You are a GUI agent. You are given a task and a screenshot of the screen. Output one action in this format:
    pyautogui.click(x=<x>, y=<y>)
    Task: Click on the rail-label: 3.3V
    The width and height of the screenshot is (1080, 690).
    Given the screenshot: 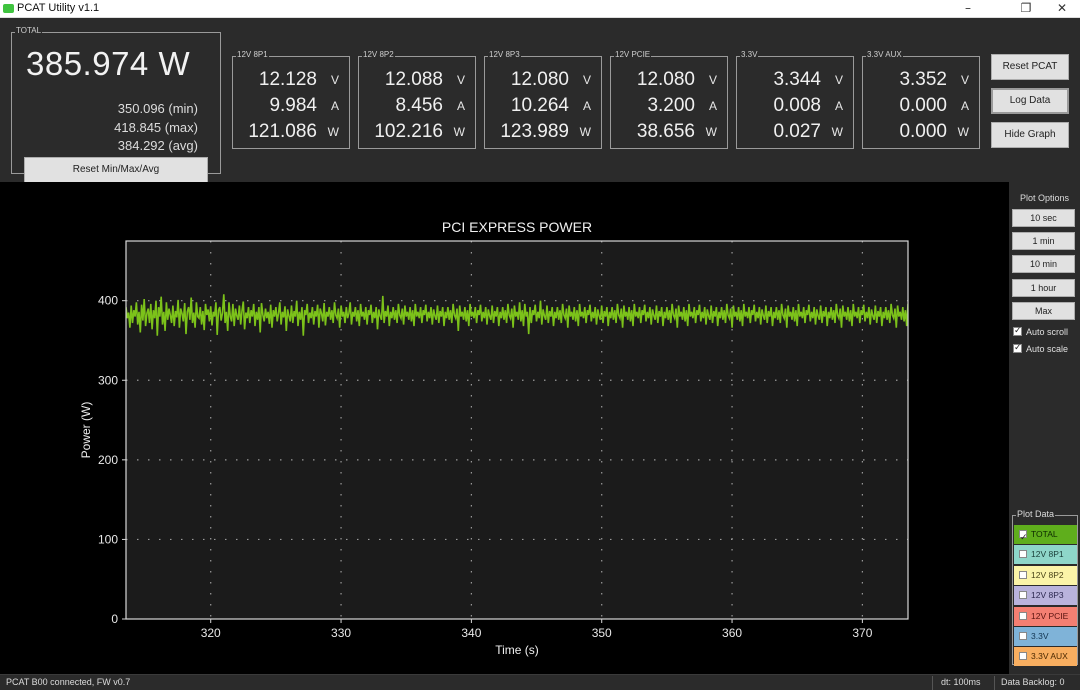 What is the action you would take?
    pyautogui.click(x=749, y=54)
    